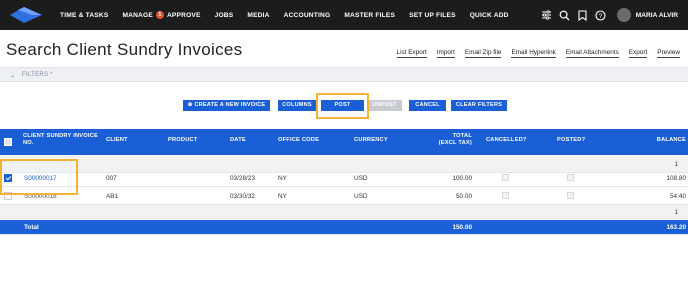 The height and width of the screenshot is (300, 688). Describe the element at coordinates (298, 140) in the screenshot. I see `col-office-code: OFFICE CODE` at that location.